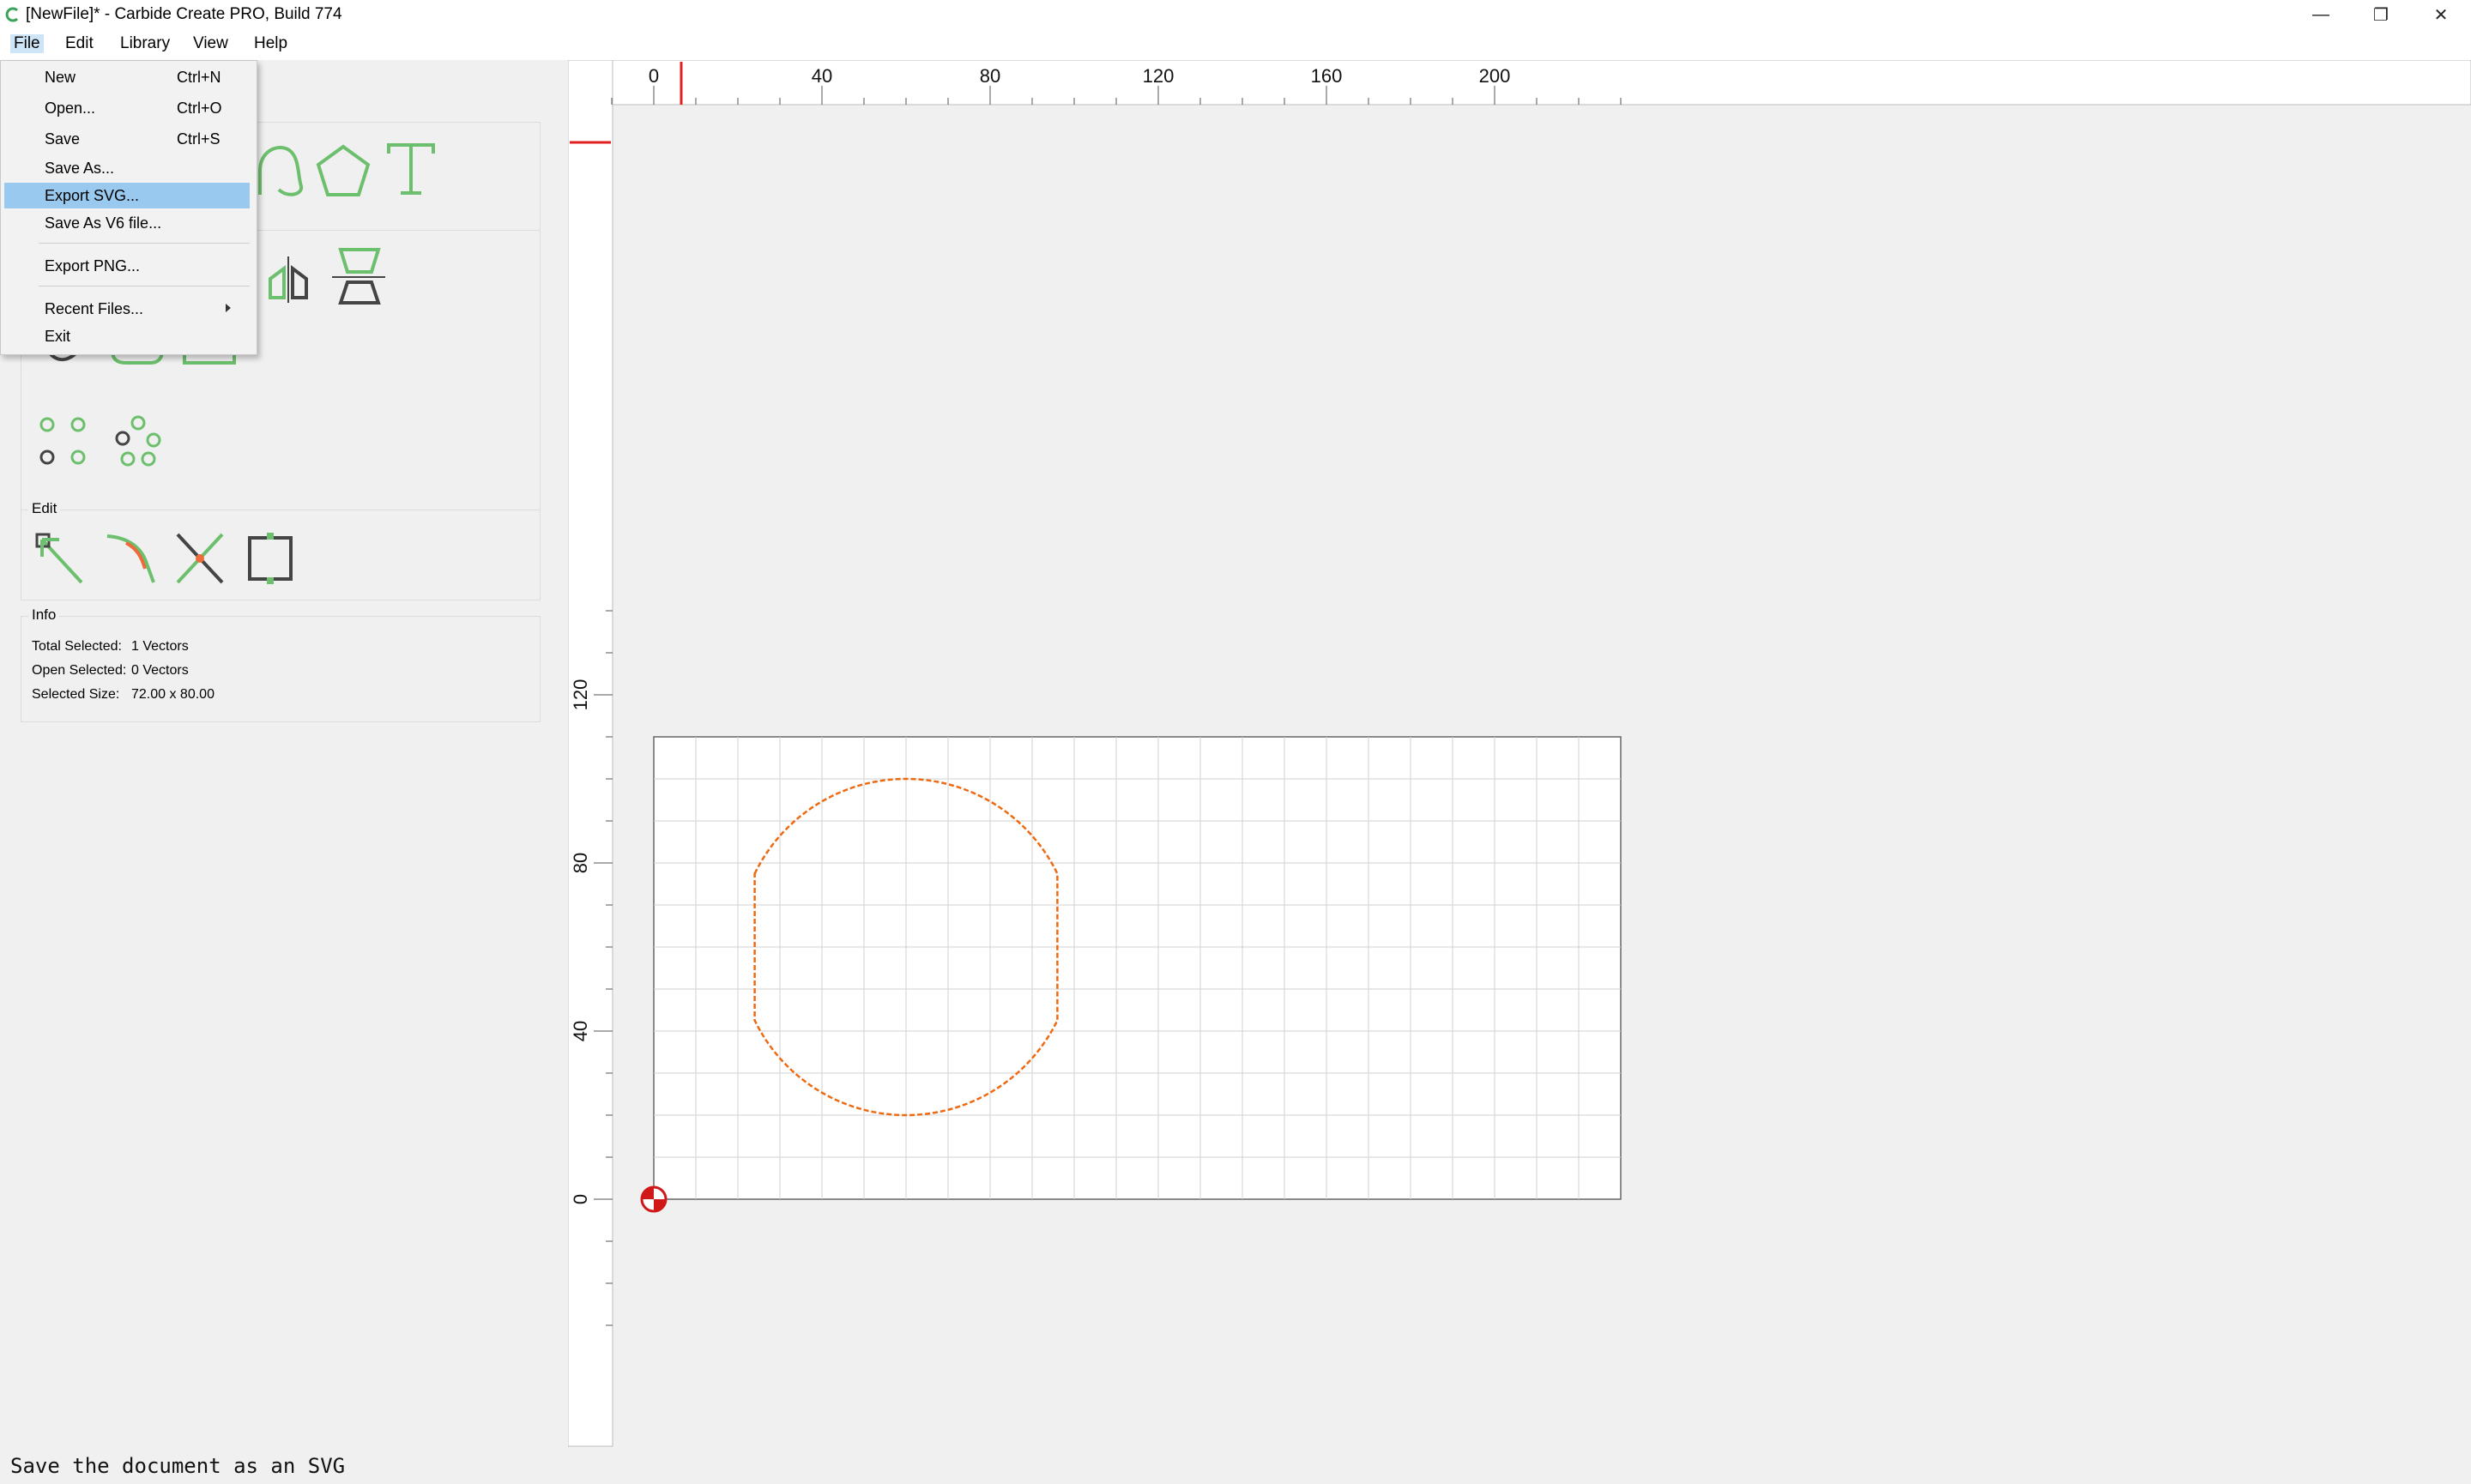  What do you see at coordinates (127, 336) in the screenshot?
I see `file-menu-exit: Exit` at bounding box center [127, 336].